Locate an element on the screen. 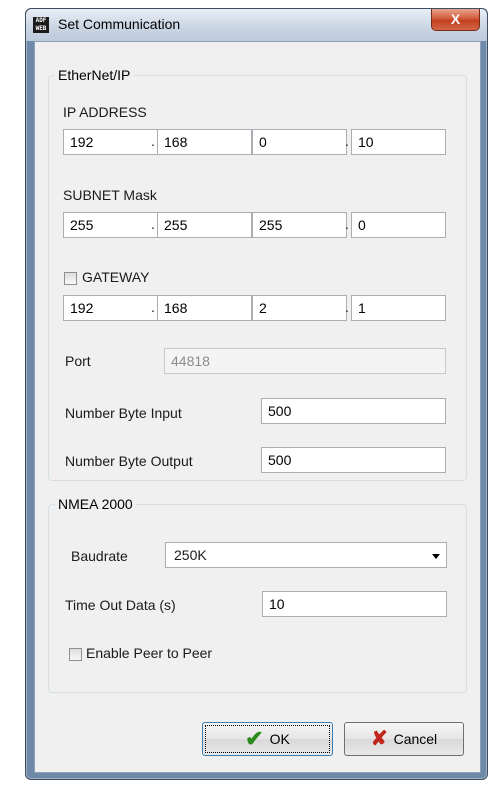  peer-to-peer-checkbox is located at coordinates (75, 654).